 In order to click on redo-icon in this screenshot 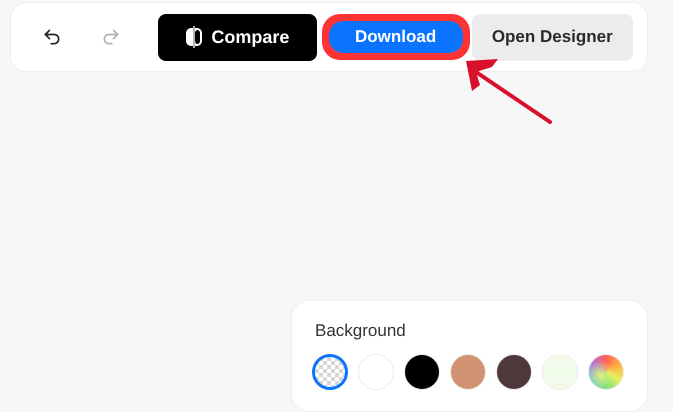, I will do `click(110, 37)`.